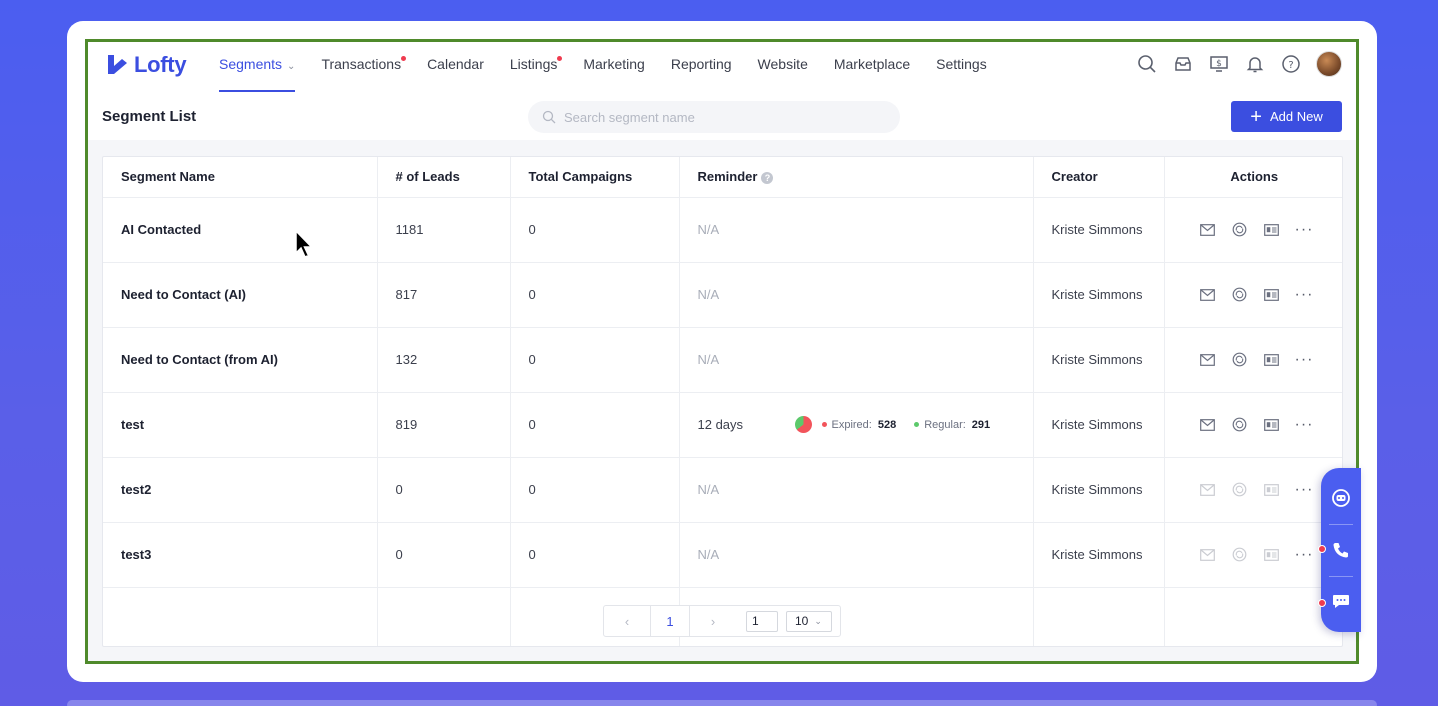  What do you see at coordinates (455, 67) in the screenshot?
I see `nav-item-calendar: Calendar` at bounding box center [455, 67].